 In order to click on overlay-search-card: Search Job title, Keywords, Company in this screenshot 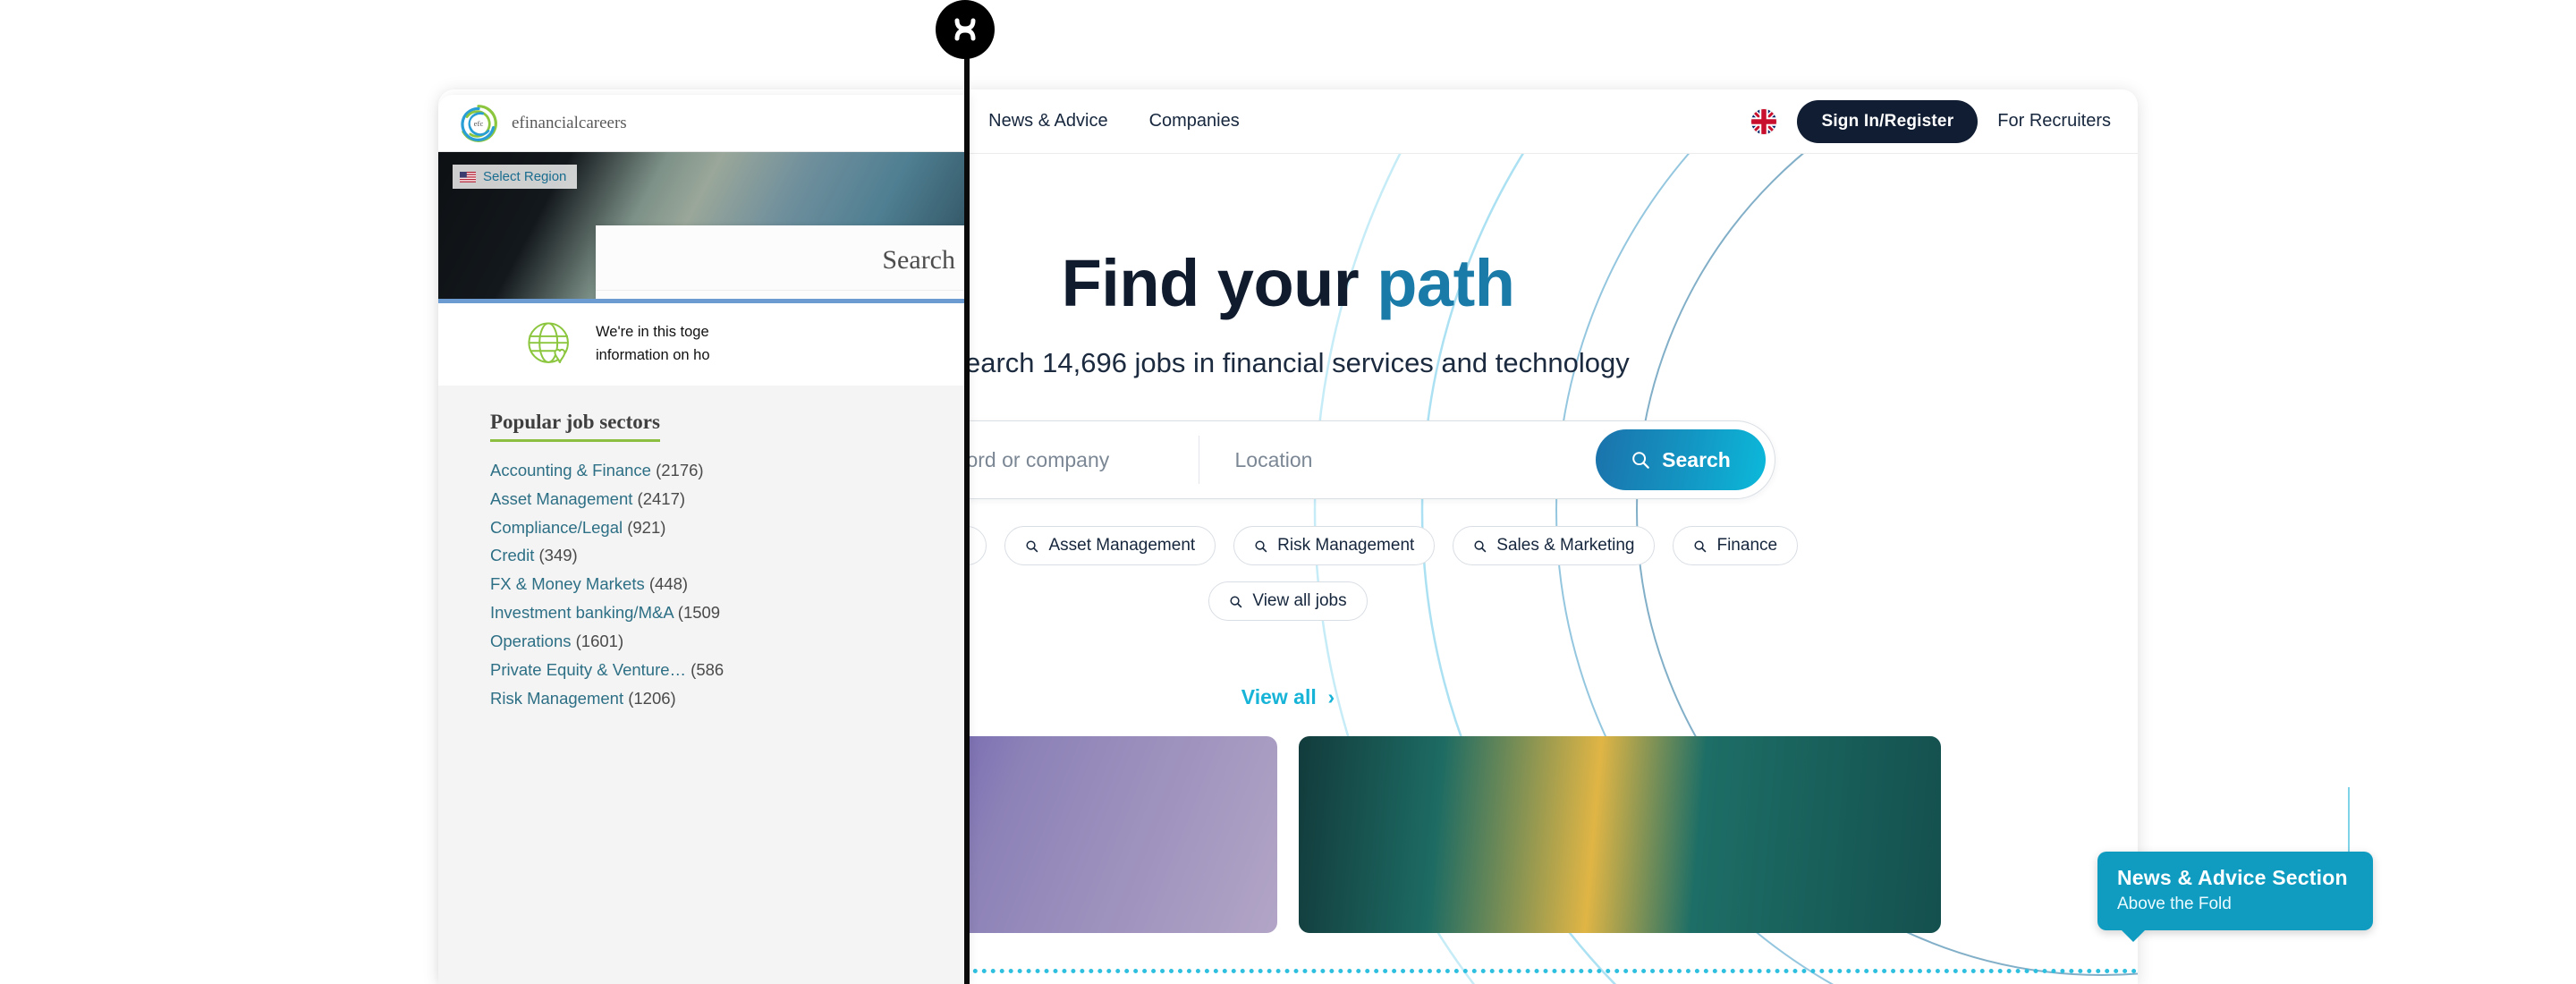, I will do `click(782, 262)`.